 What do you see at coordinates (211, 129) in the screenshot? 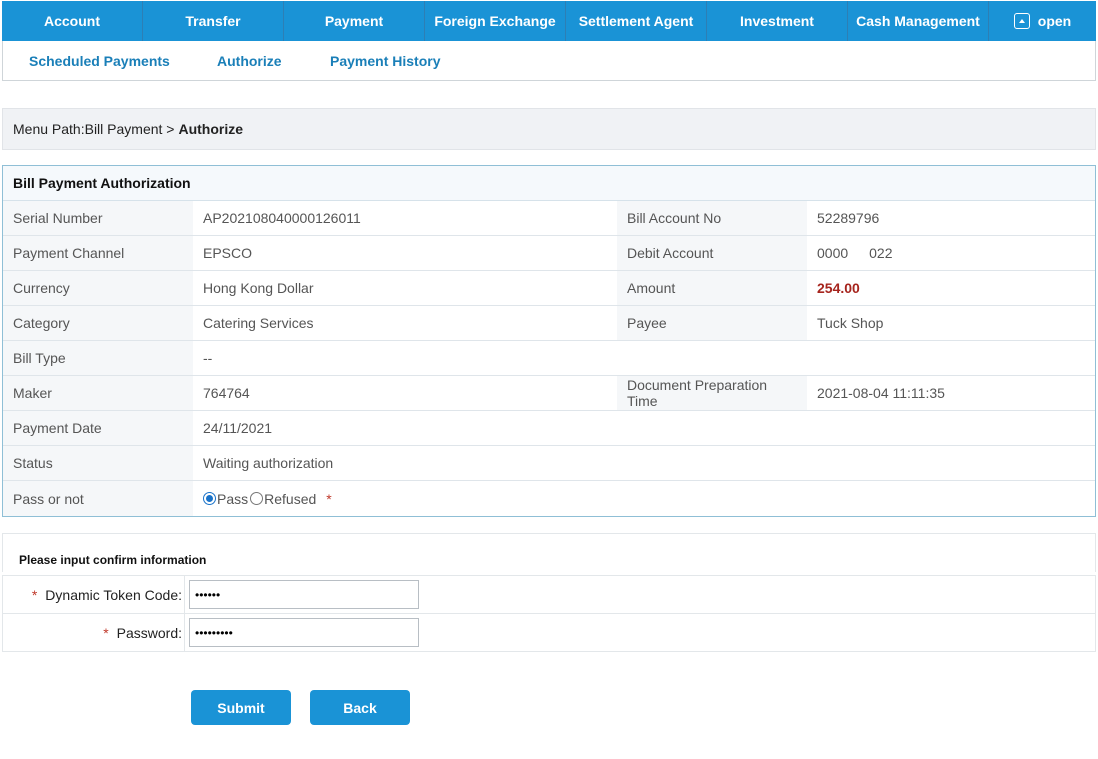
I see `breadcrumb-current: Authorize` at bounding box center [211, 129].